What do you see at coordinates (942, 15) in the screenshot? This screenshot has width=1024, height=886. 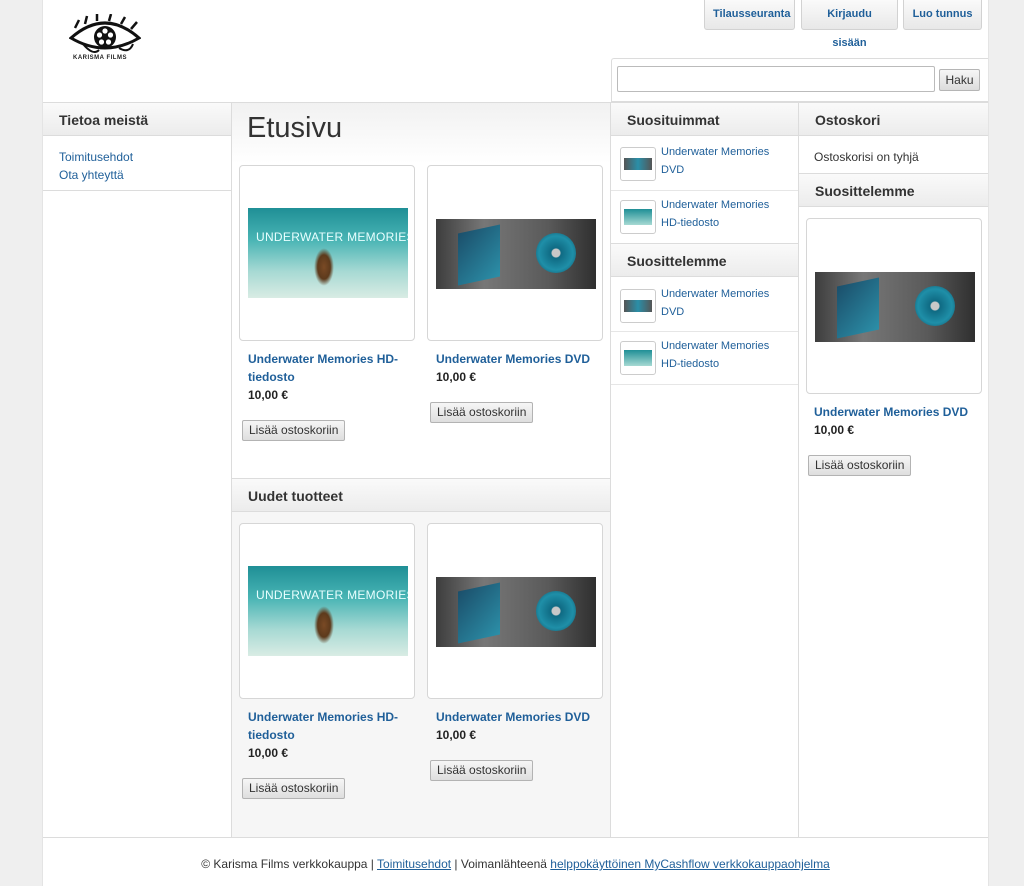 I see `create-account-button: Luo tunnus` at bounding box center [942, 15].